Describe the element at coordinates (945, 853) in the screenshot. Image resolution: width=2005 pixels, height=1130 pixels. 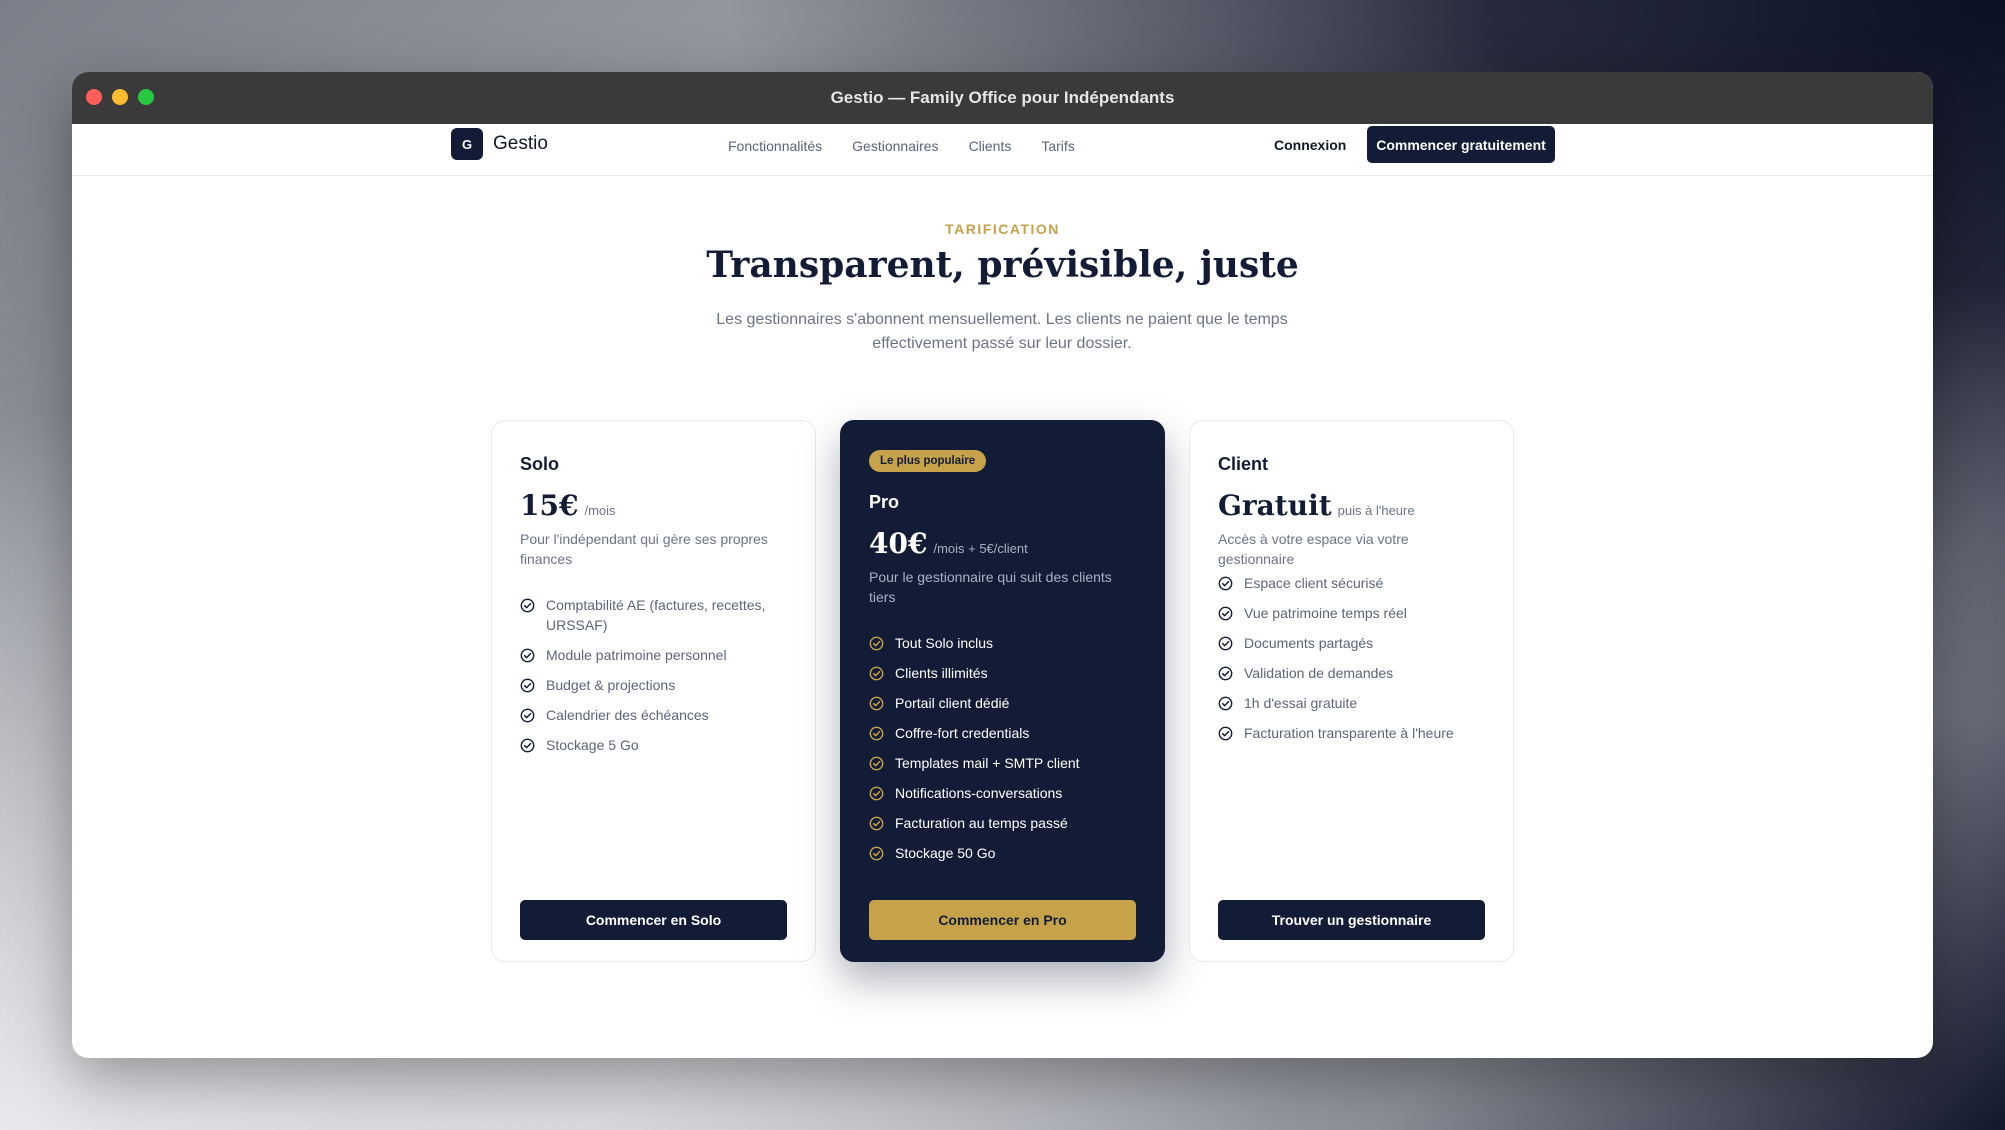
I see `feature-label: Stockage 50 Go` at that location.